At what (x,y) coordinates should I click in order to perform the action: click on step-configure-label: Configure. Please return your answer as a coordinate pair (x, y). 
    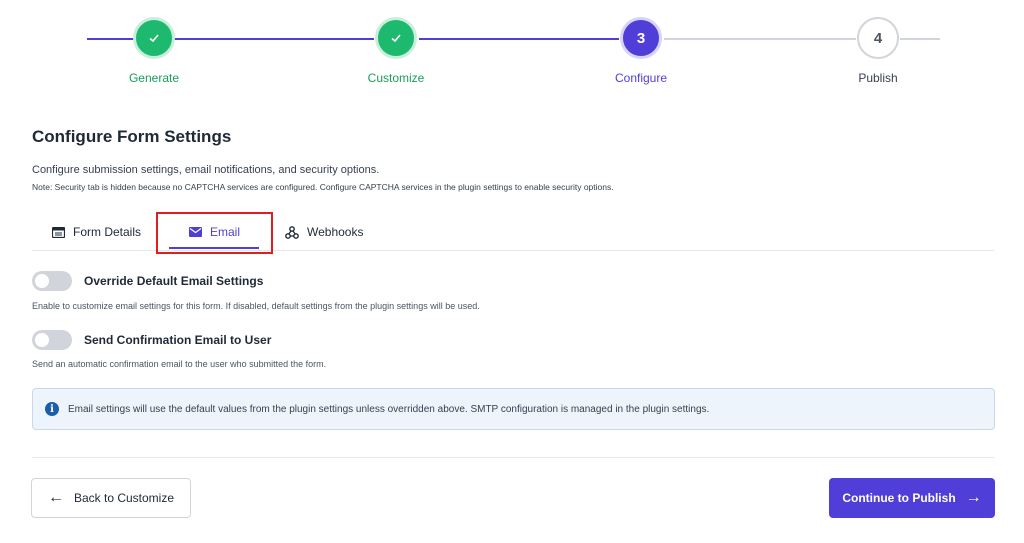
    Looking at the image, I should click on (641, 78).